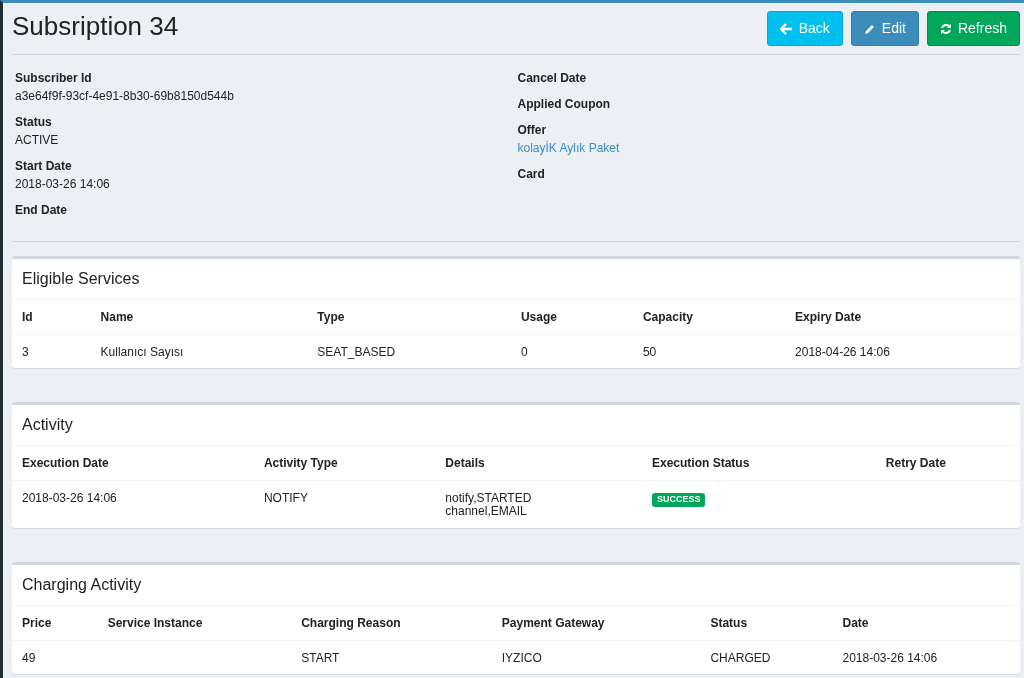  What do you see at coordinates (766, 623) in the screenshot?
I see `column-header: Status` at bounding box center [766, 623].